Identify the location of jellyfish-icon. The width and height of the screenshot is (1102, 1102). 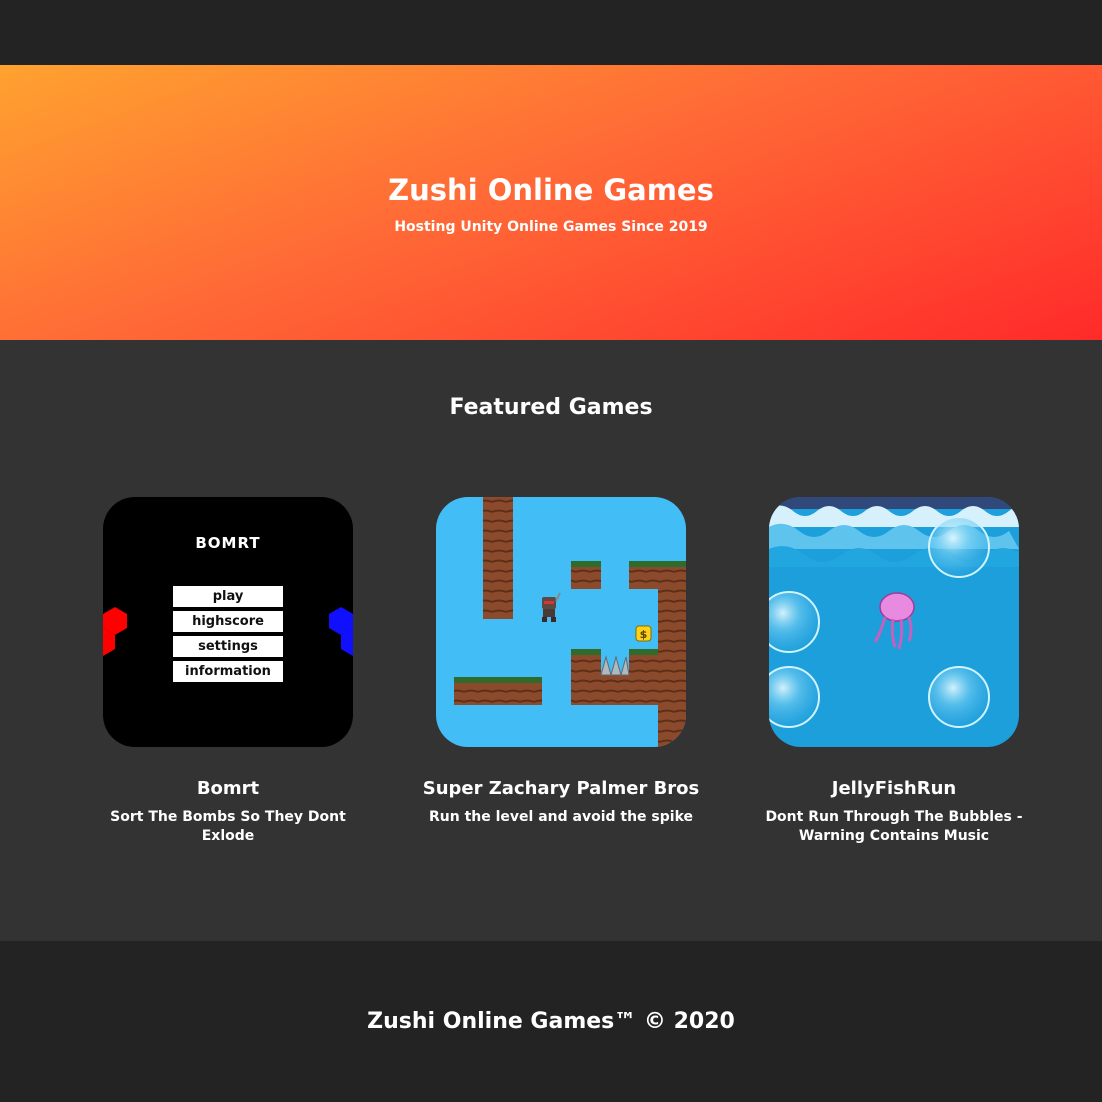
(894, 621).